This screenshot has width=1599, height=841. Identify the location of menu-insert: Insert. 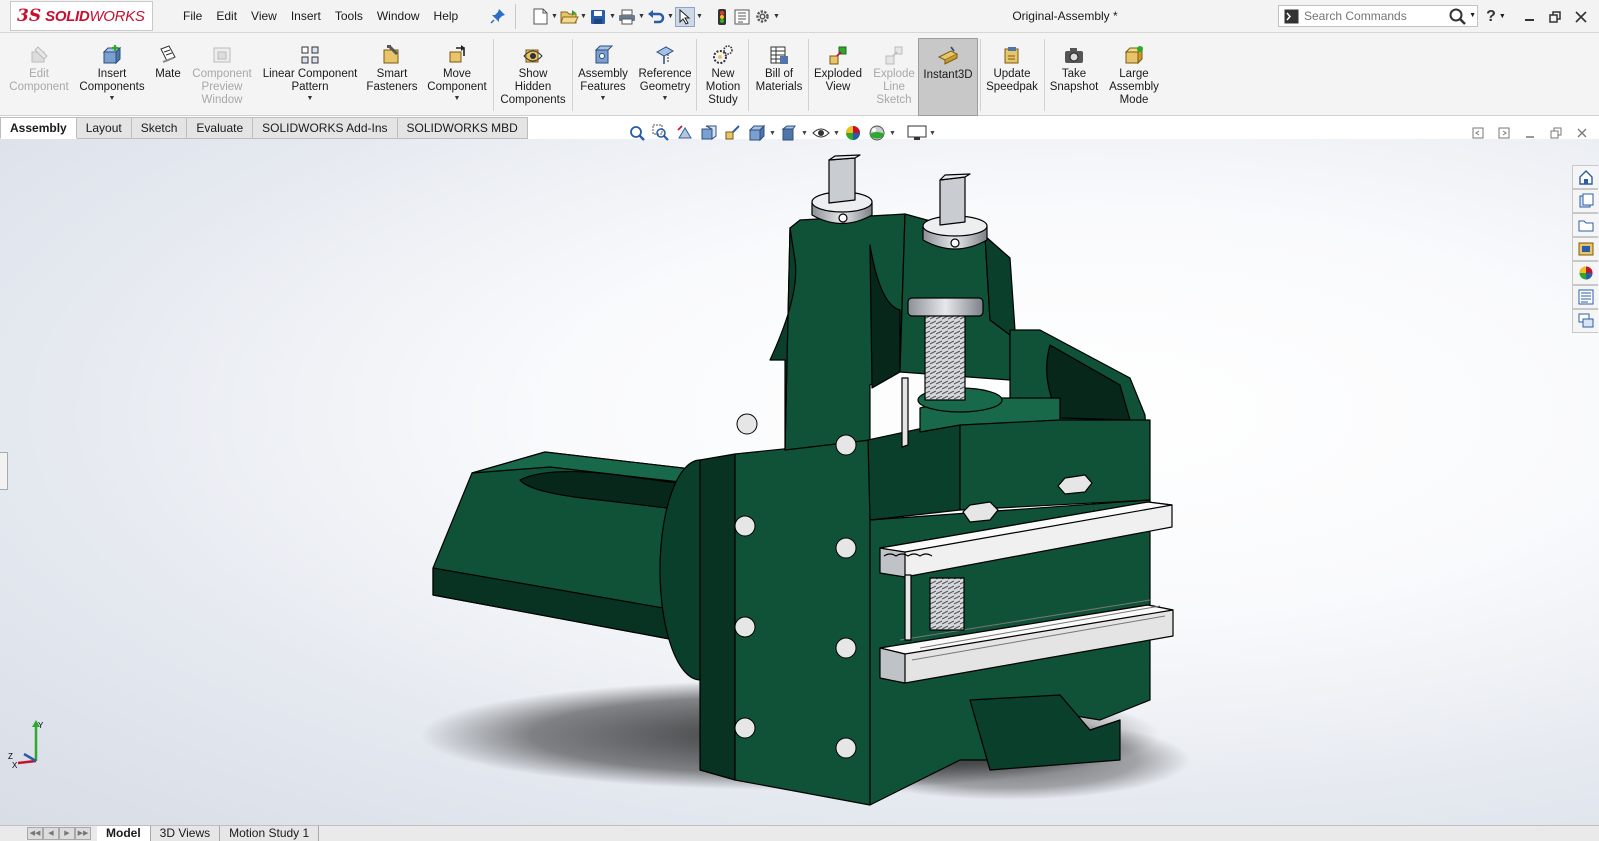
(306, 16).